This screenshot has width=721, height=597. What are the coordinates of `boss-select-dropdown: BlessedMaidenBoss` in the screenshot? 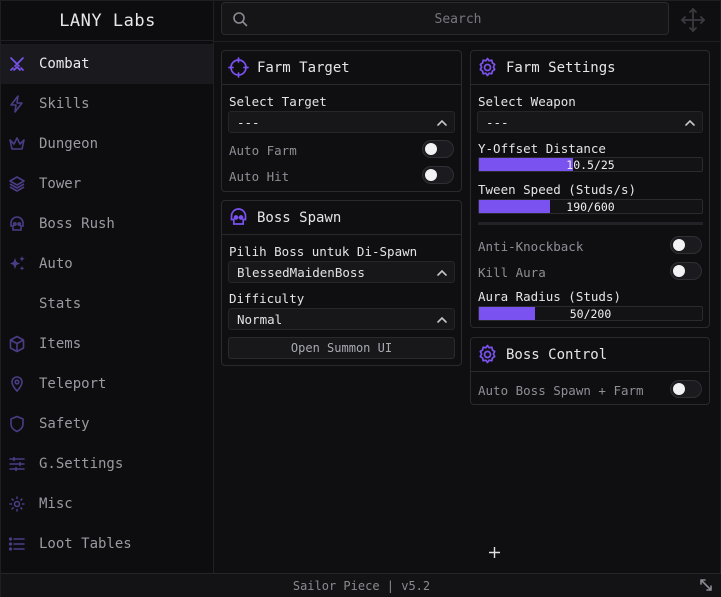 It's located at (341, 272).